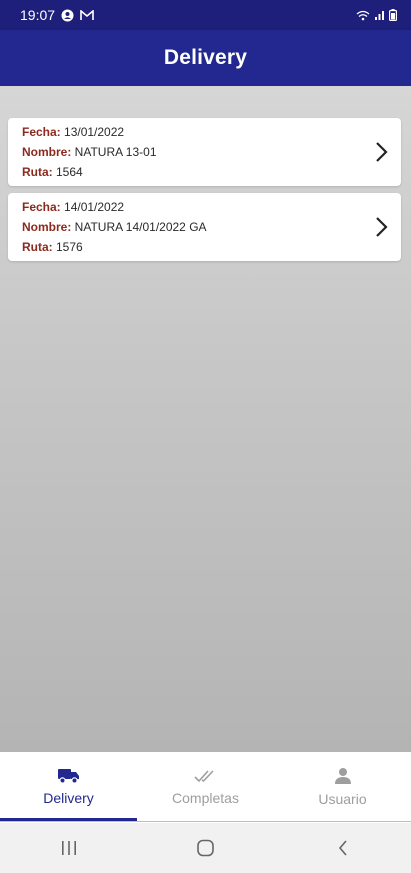 This screenshot has width=411, height=873. What do you see at coordinates (139, 227) in the screenshot?
I see `nombre-value: NATURA 14/01/2022 GA` at bounding box center [139, 227].